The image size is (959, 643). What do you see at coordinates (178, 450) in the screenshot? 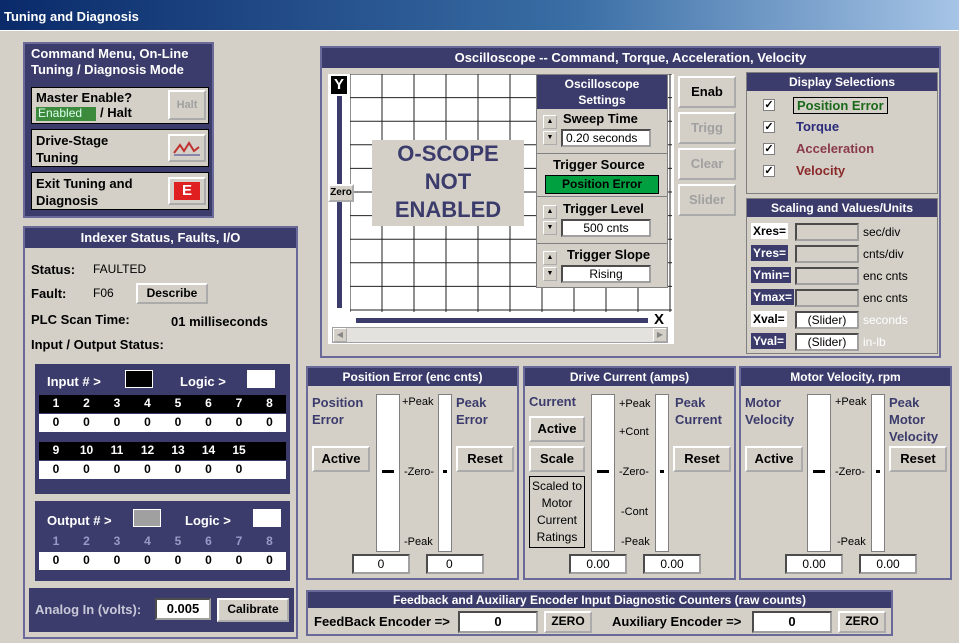
I see `input-number: 13` at bounding box center [178, 450].